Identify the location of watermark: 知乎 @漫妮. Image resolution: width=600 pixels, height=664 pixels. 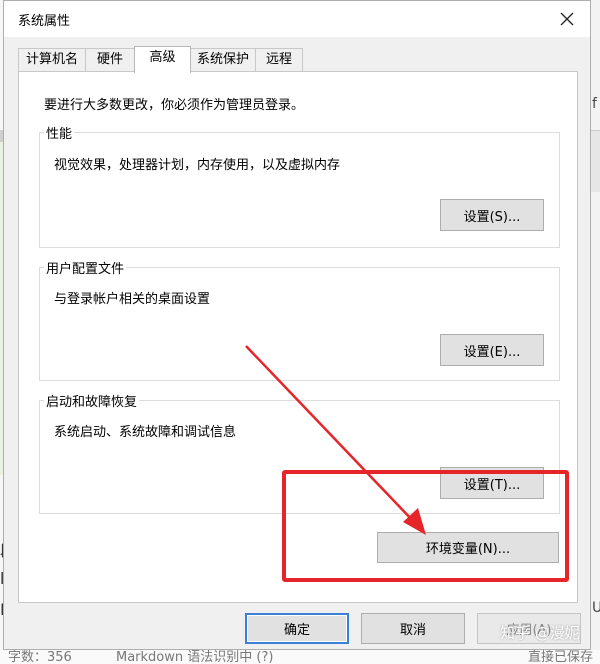
(540, 633).